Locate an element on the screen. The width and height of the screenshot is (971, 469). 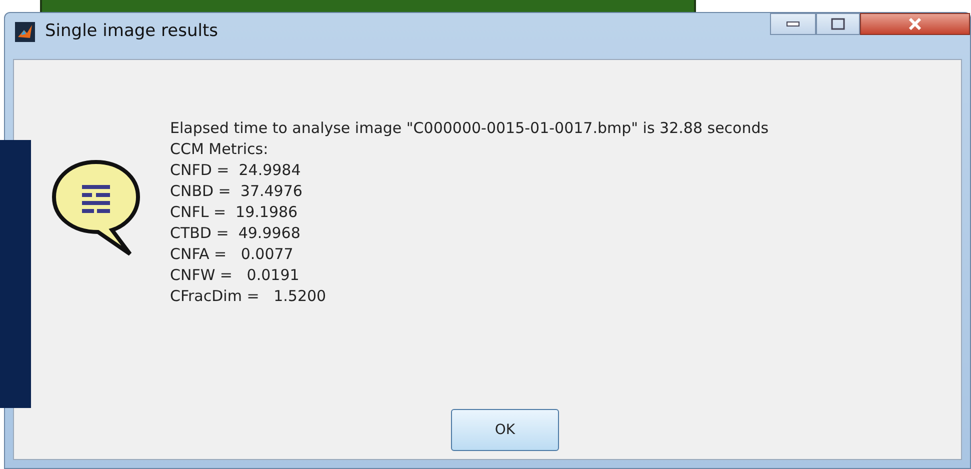
close-button is located at coordinates (915, 24).